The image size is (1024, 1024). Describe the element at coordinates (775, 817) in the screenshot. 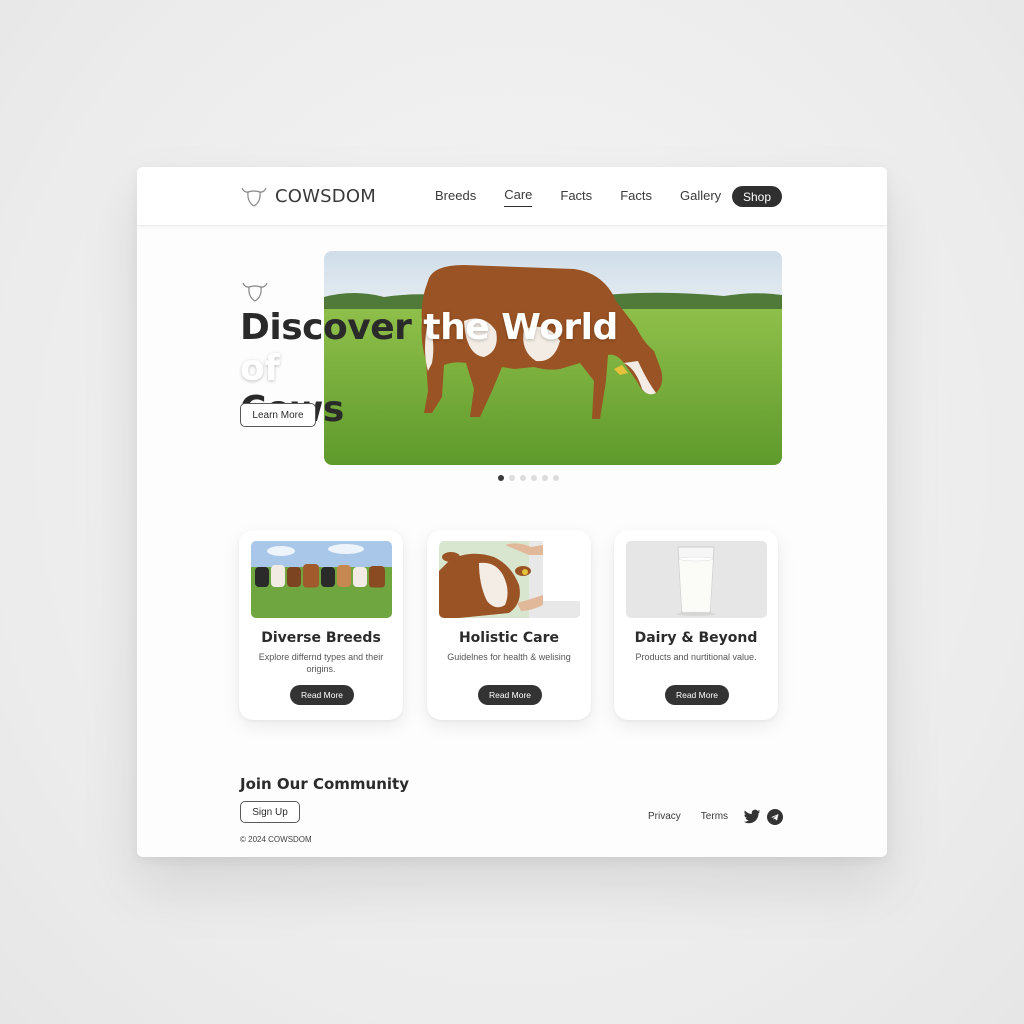

I see `telegram-icon` at that location.